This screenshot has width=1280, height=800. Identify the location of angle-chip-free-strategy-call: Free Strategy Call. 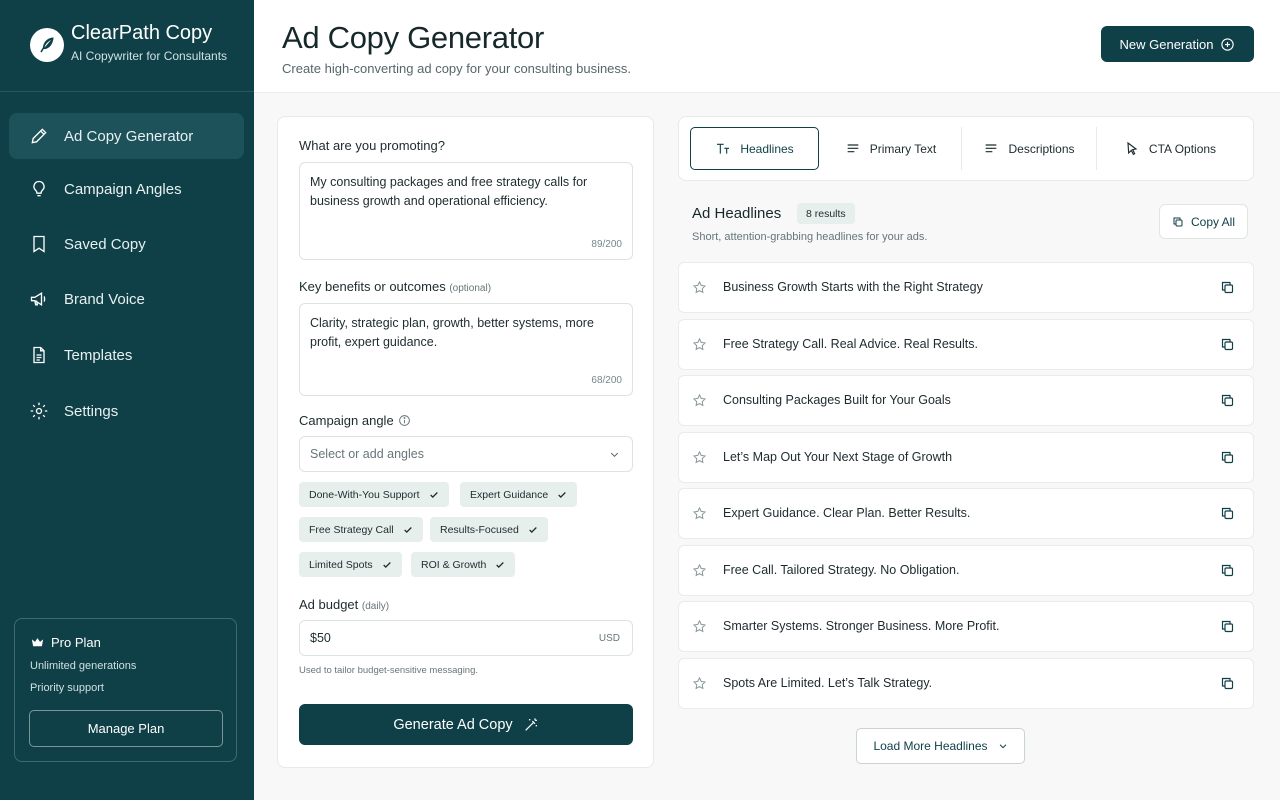
(361, 529).